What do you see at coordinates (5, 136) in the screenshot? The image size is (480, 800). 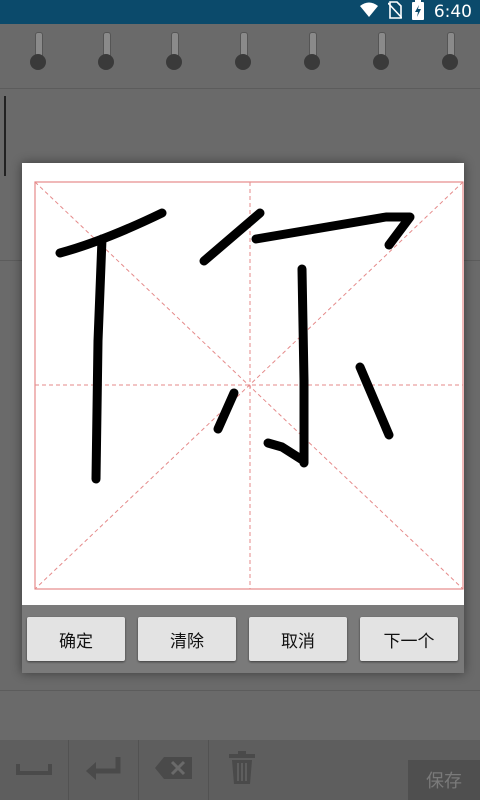 I see `text-cursor` at bounding box center [5, 136].